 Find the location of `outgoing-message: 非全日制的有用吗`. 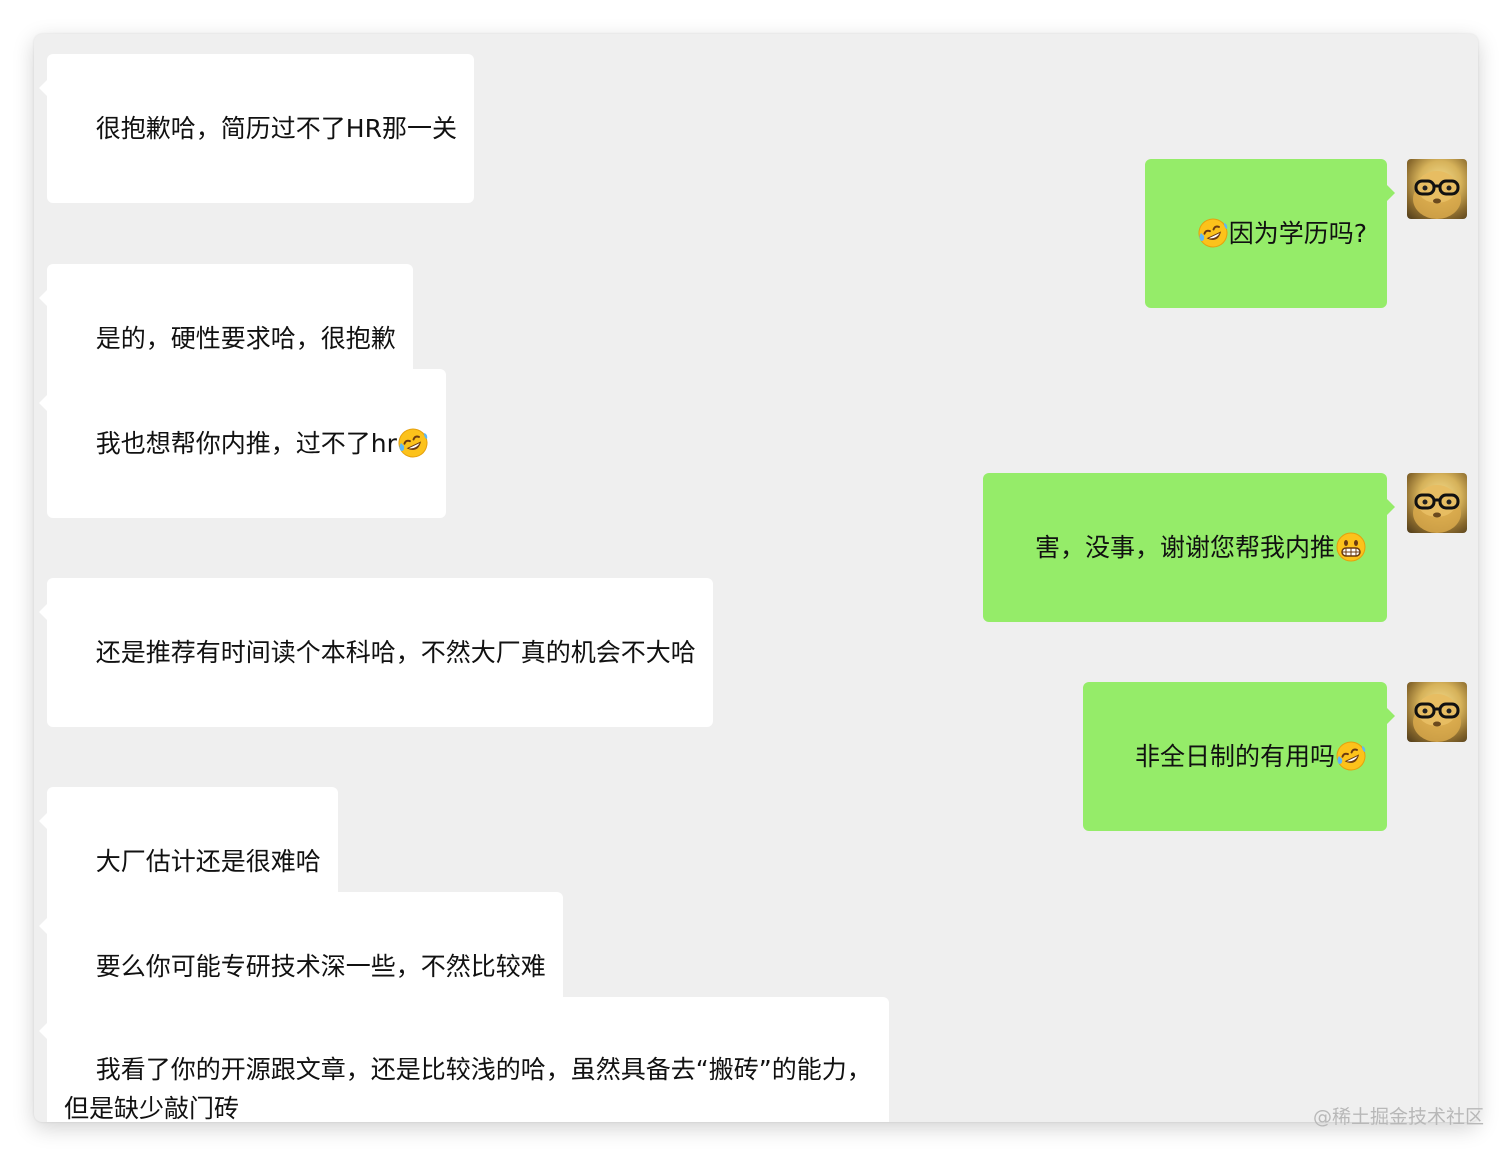

outgoing-message: 非全日制的有用吗 is located at coordinates (1239, 756).